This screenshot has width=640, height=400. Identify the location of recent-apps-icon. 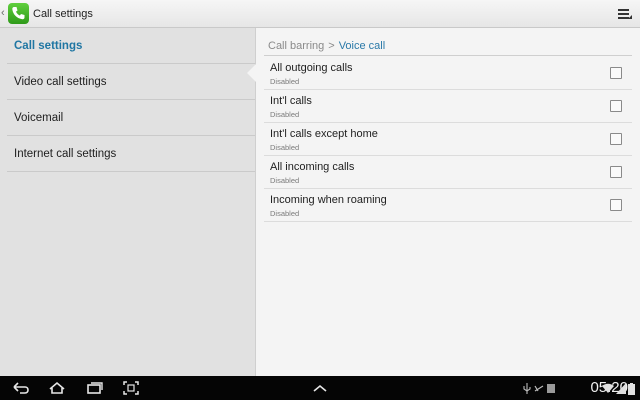
(95, 388).